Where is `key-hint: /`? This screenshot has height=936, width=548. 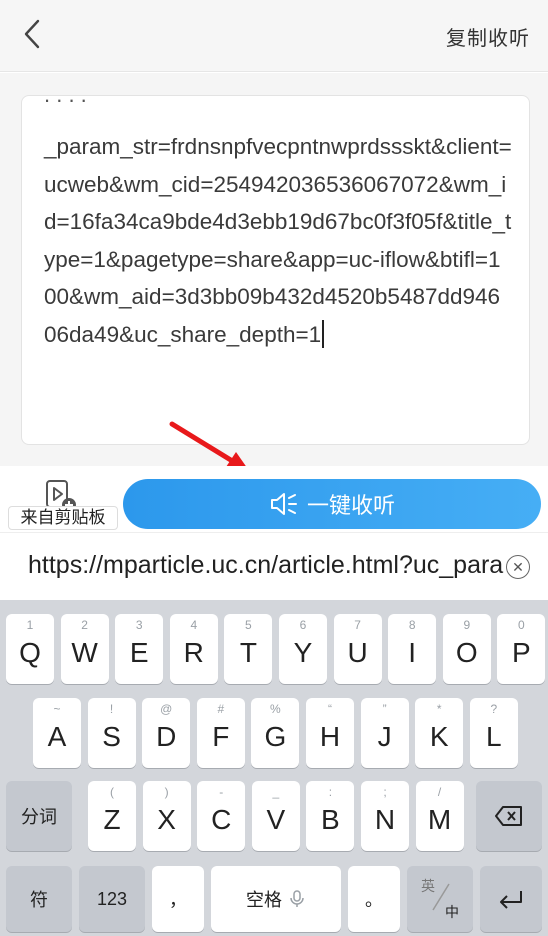
key-hint: / is located at coordinates (439, 792).